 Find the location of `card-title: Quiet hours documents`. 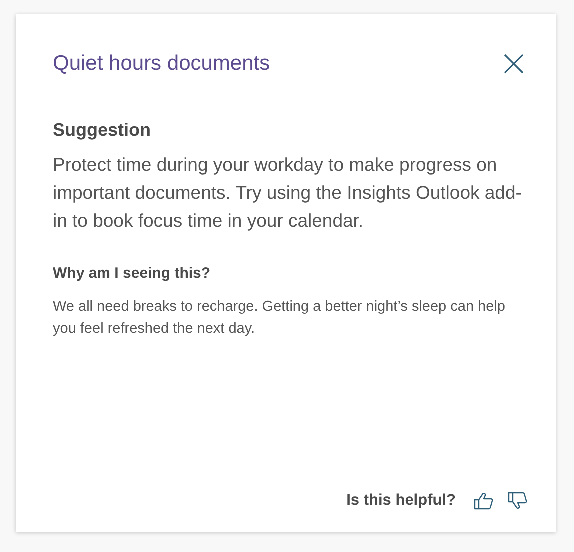

card-title: Quiet hours documents is located at coordinates (161, 64).